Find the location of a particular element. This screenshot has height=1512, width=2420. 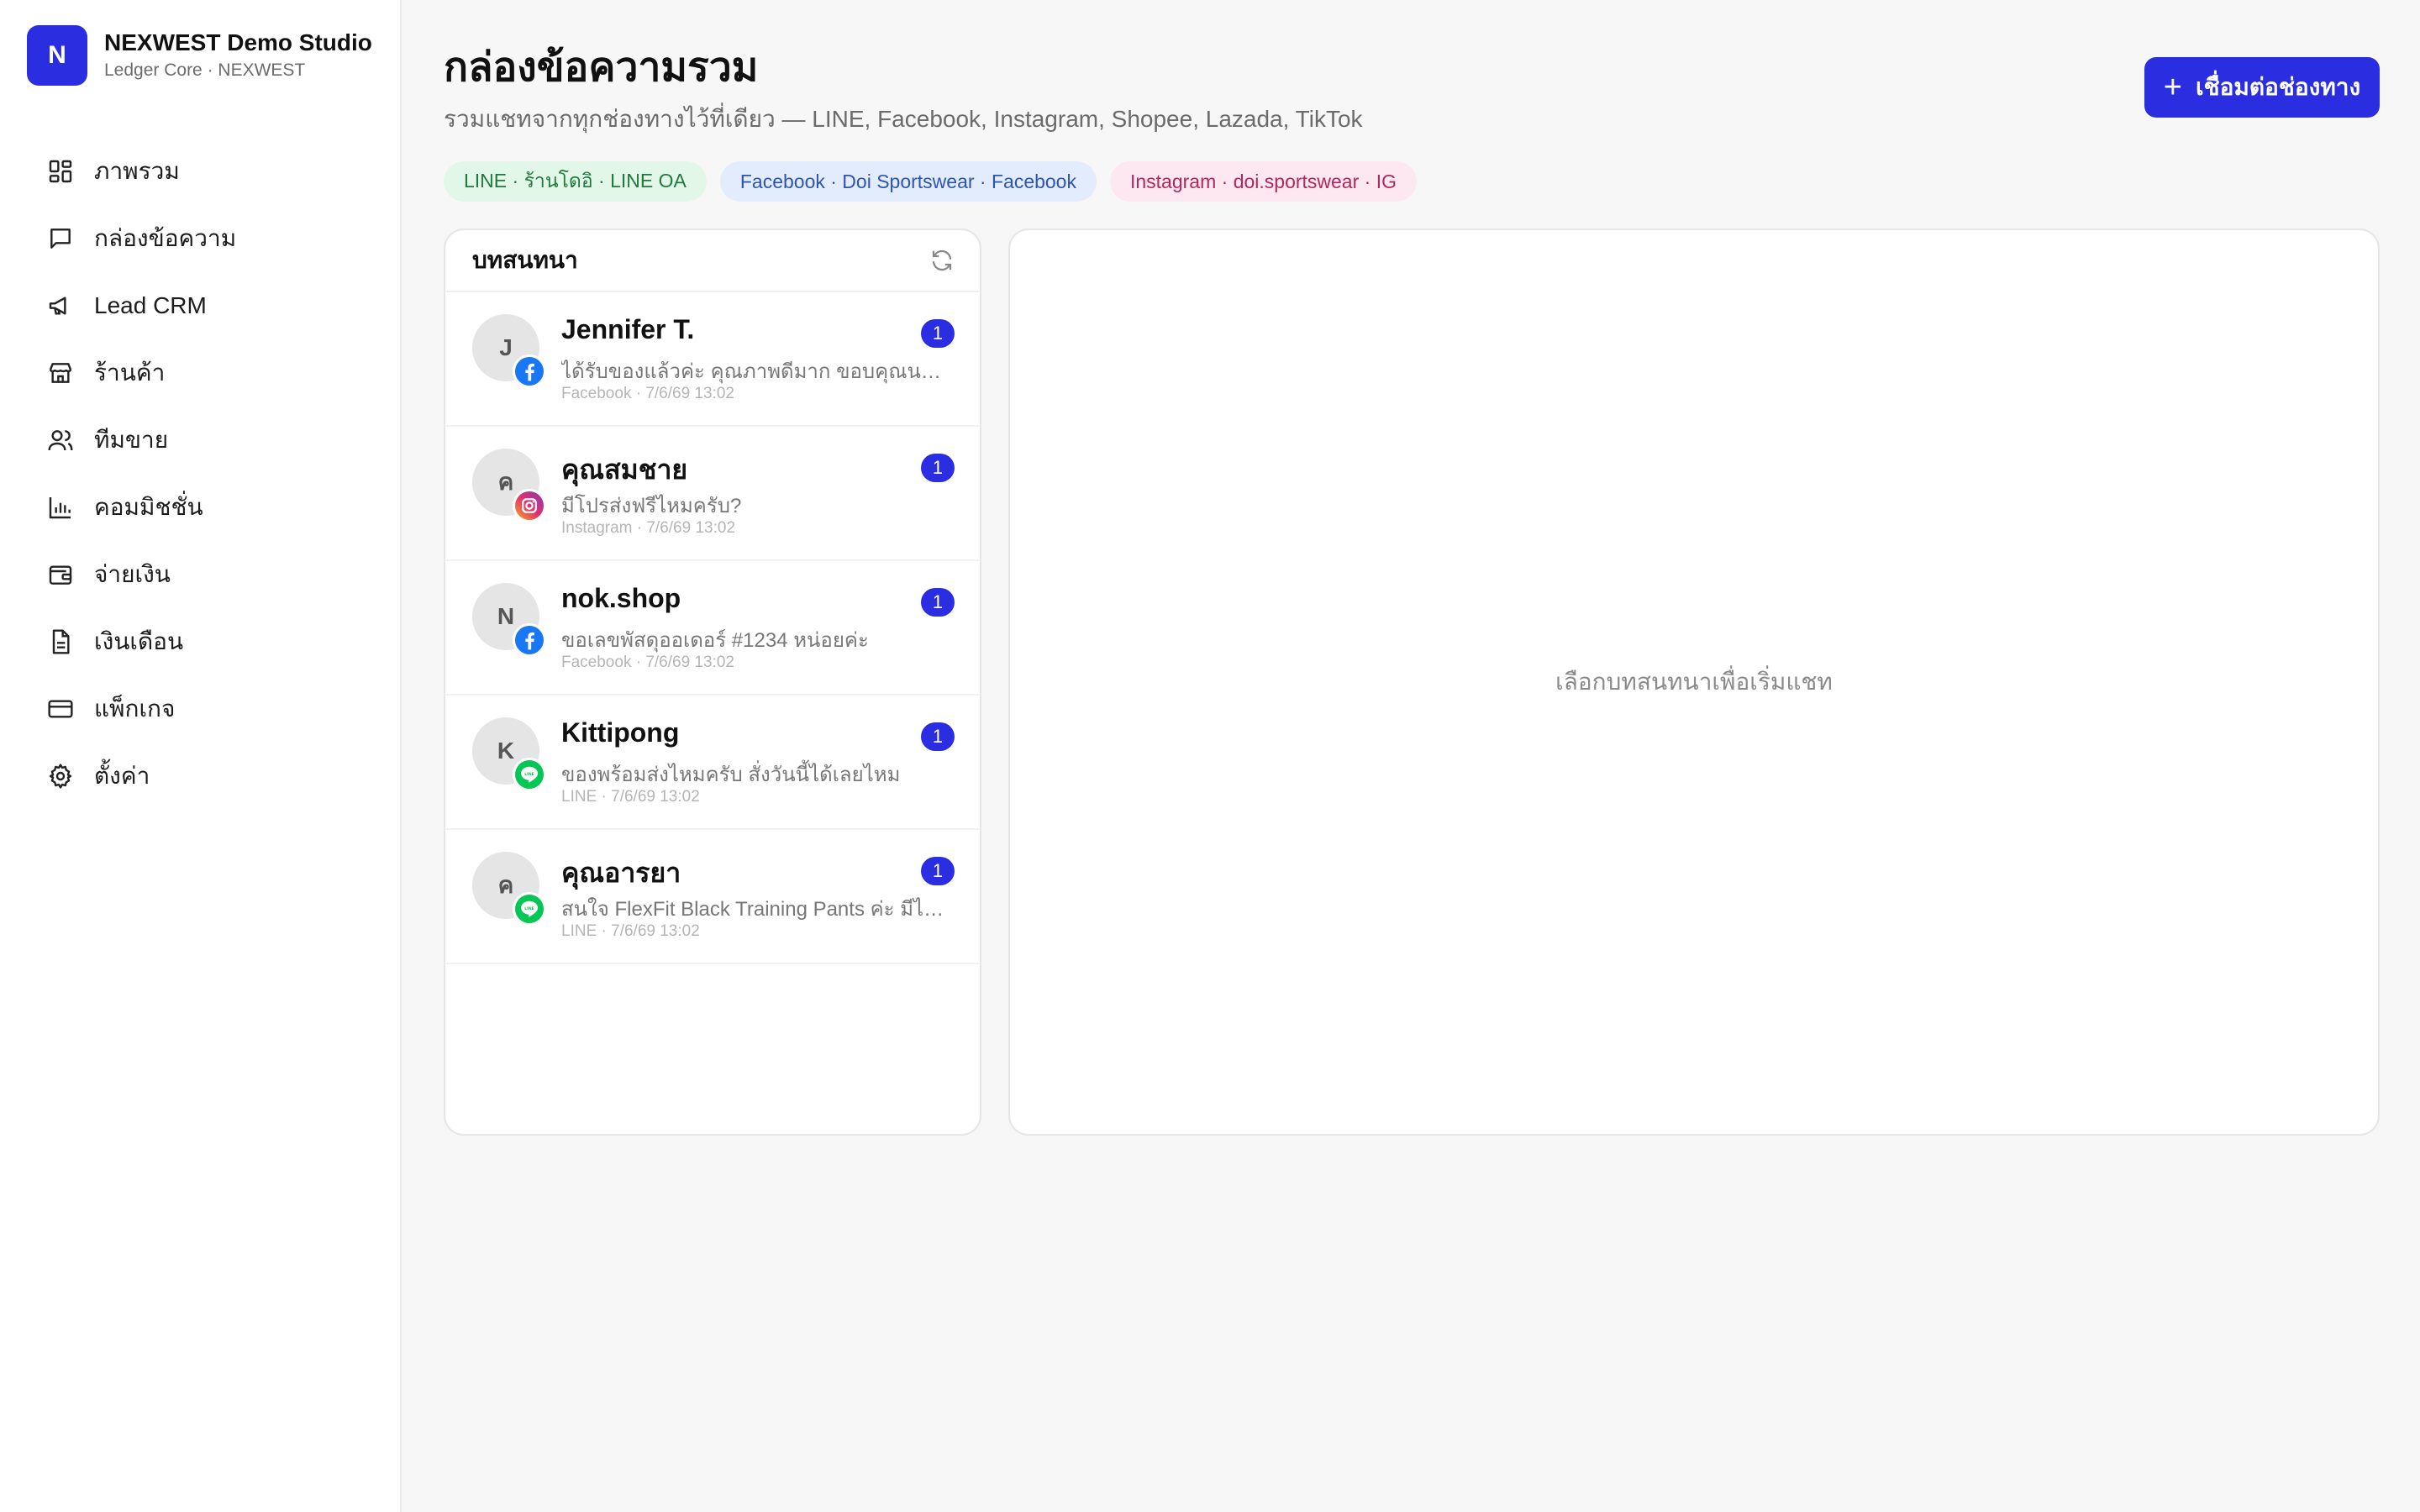

dashboard-icon is located at coordinates (60, 171).